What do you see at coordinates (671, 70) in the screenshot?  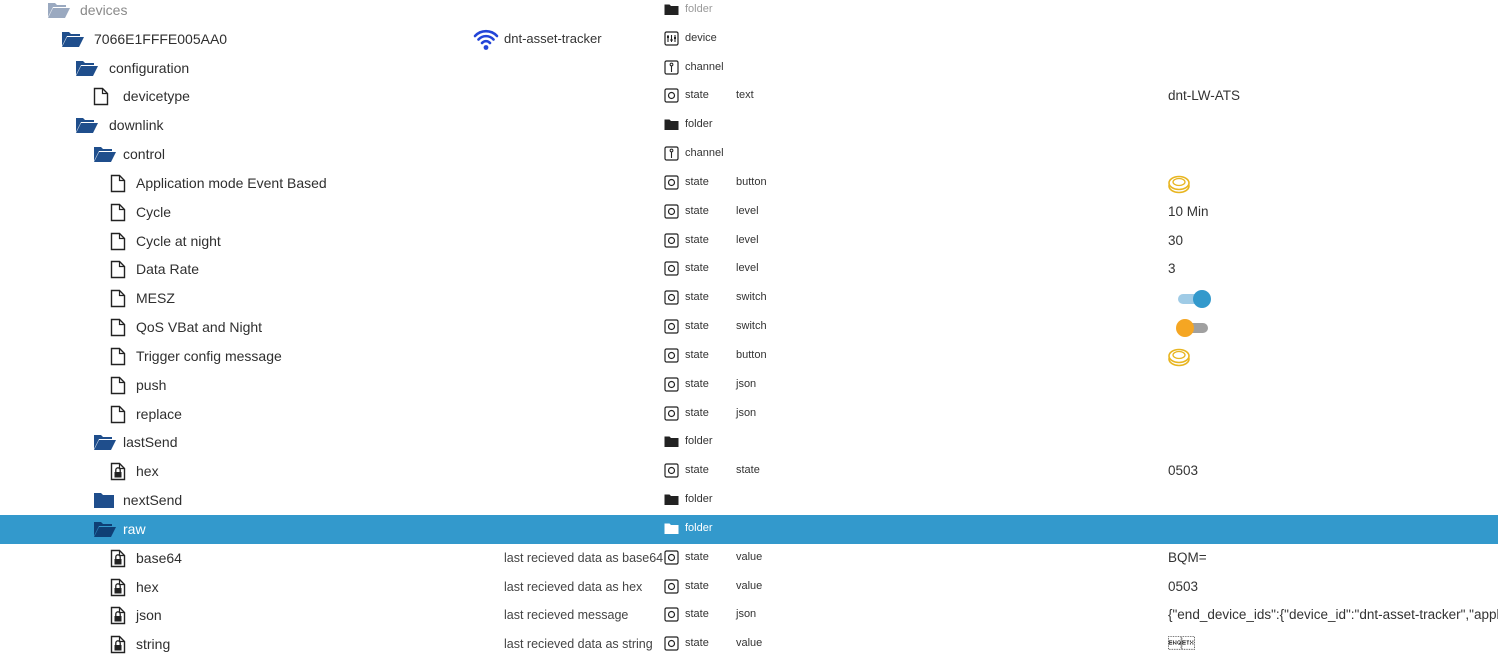 I see `channel-icon` at bounding box center [671, 70].